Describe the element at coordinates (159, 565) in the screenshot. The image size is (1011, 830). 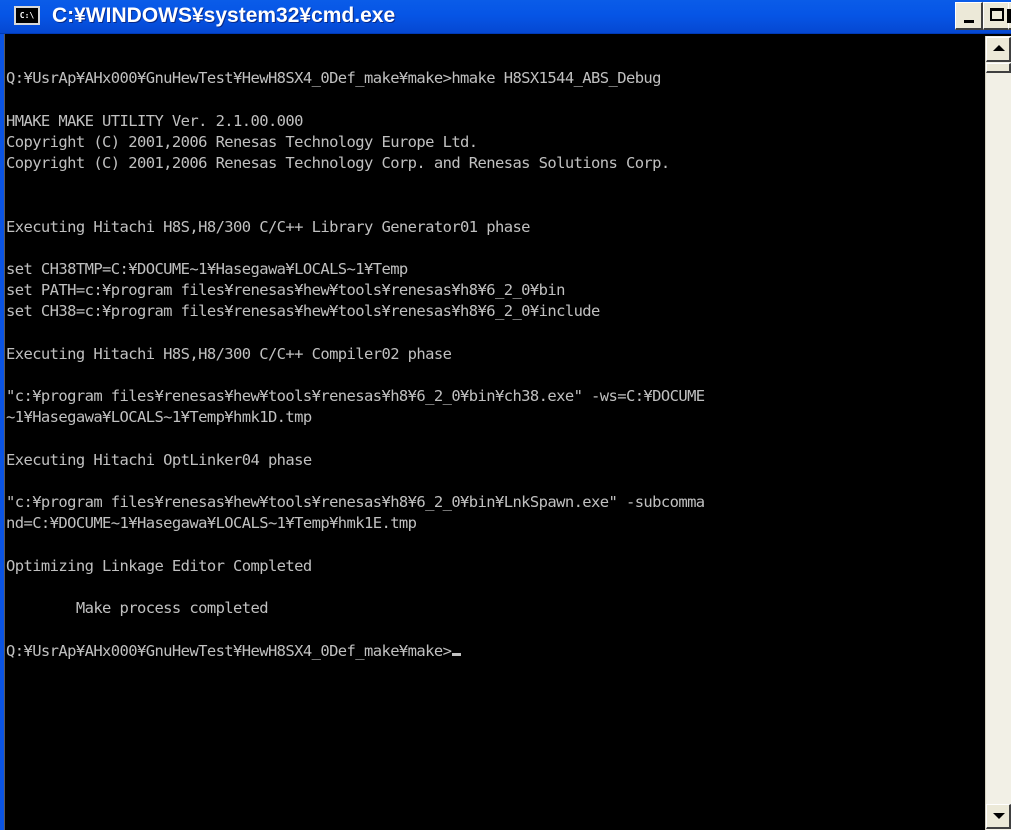
I see `console-line: Optimizing Linkage Editor Completed` at that location.